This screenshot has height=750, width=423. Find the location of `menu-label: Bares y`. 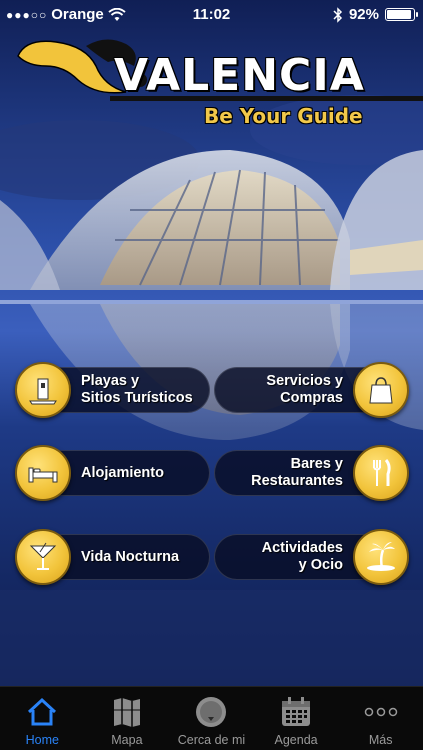

menu-label: Bares y is located at coordinates (316, 464).